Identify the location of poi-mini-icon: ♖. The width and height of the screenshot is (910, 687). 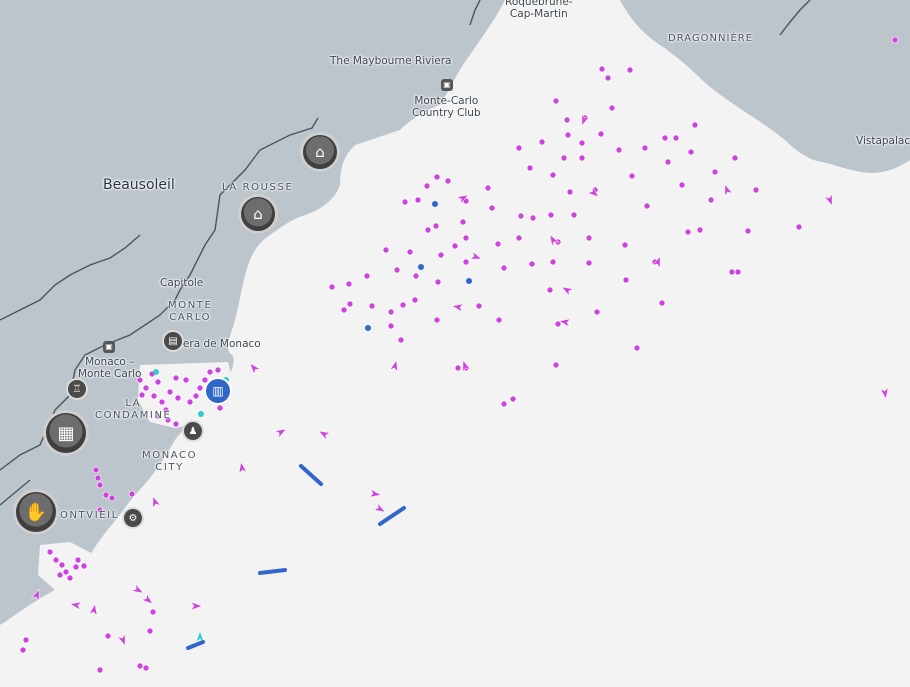
(77, 389).